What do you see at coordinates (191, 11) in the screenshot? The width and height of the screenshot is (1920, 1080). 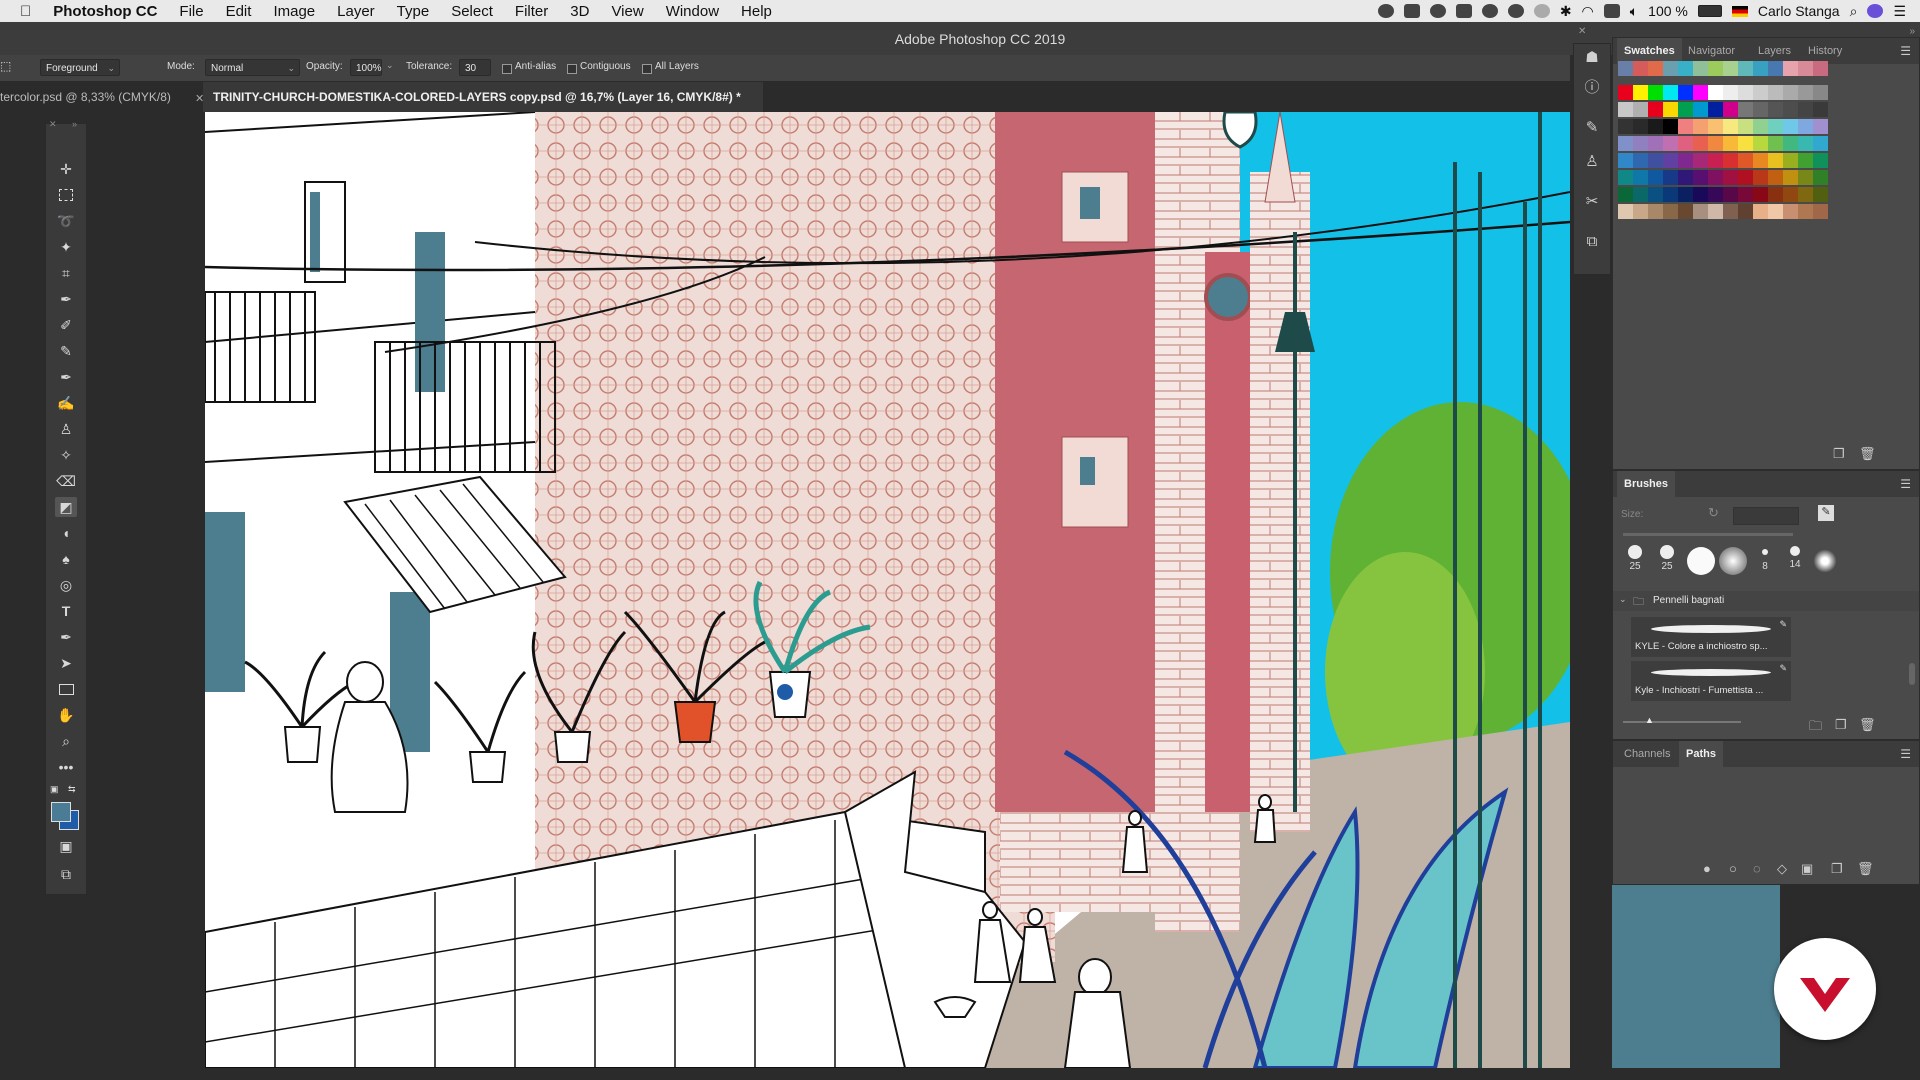 I see `menu-file: File` at bounding box center [191, 11].